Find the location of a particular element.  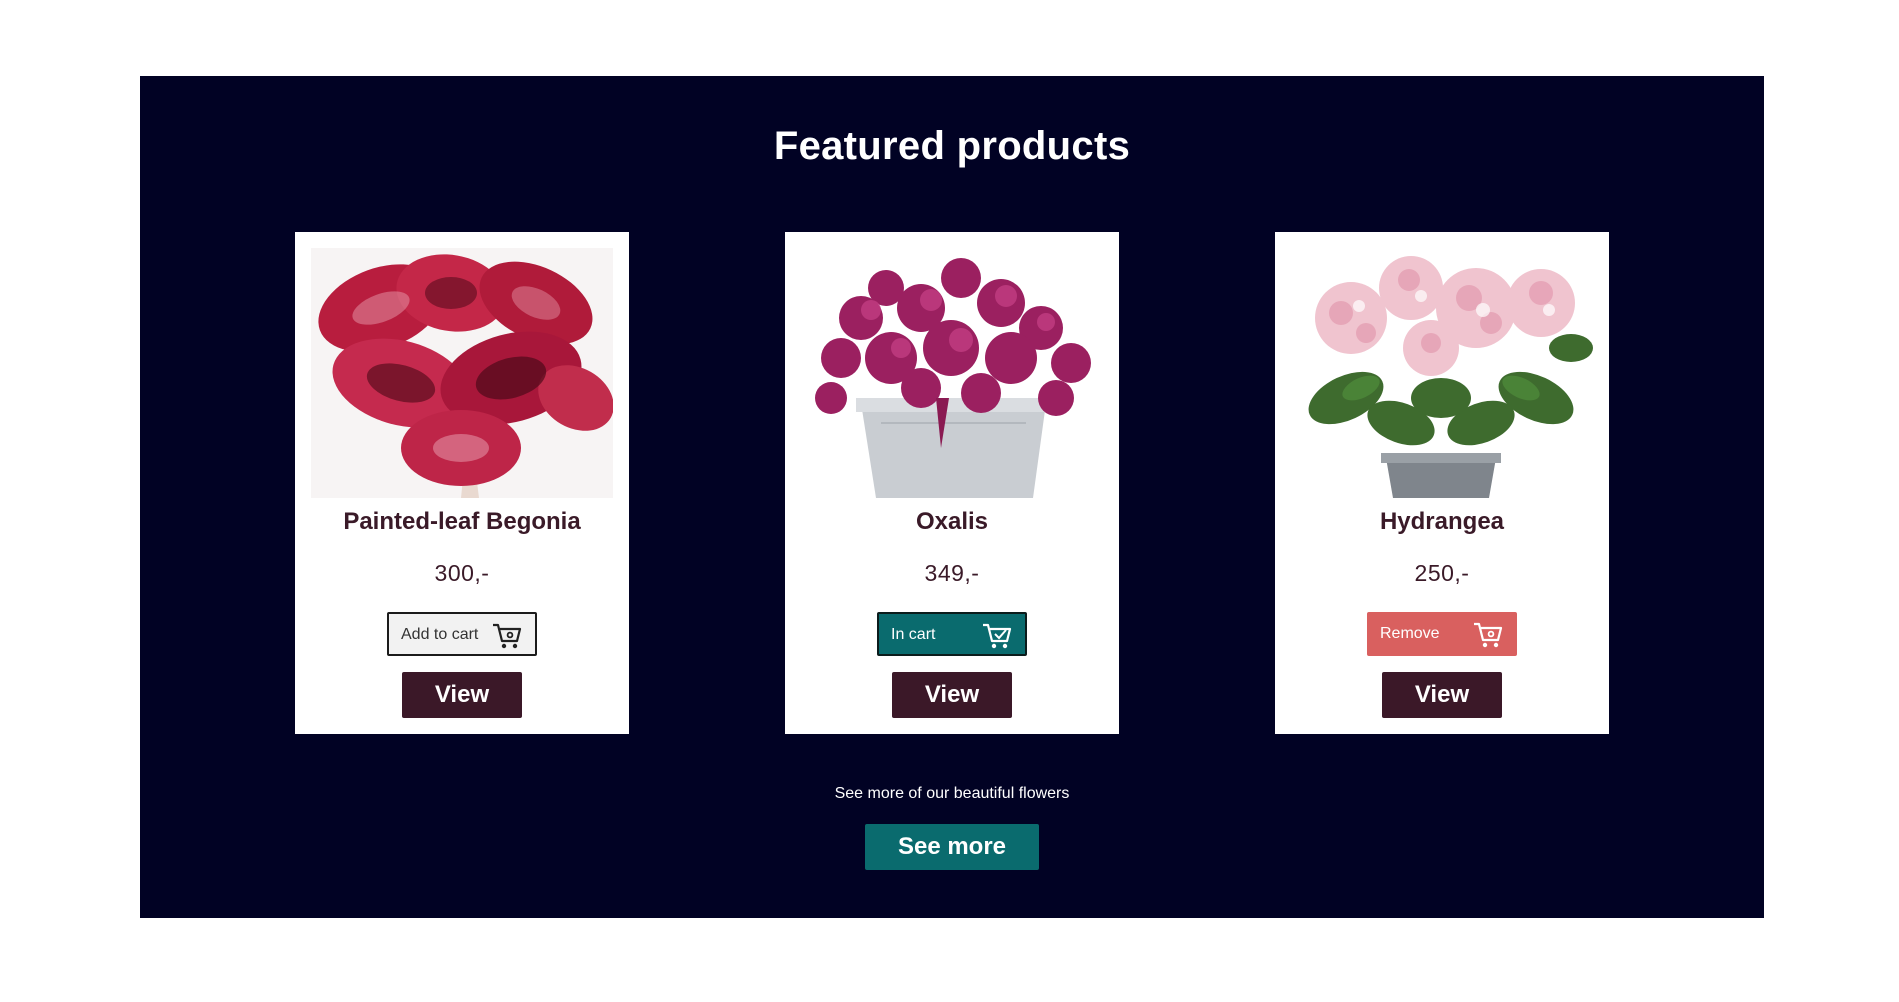

product-card-oxalis: Oxalis 349,- In cart View is located at coordinates (952, 483).